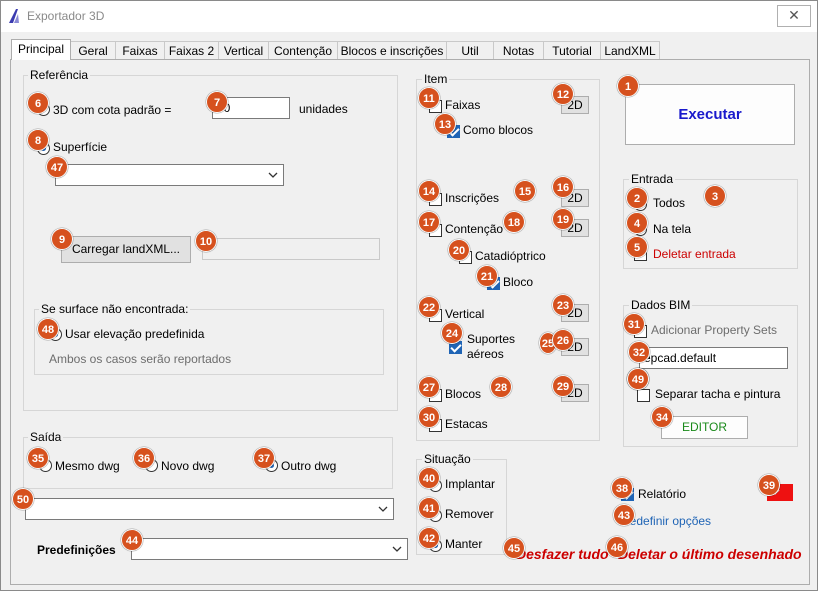 The height and width of the screenshot is (591, 818). Describe the element at coordinates (794, 16) in the screenshot. I see `close-button: ✕` at that location.